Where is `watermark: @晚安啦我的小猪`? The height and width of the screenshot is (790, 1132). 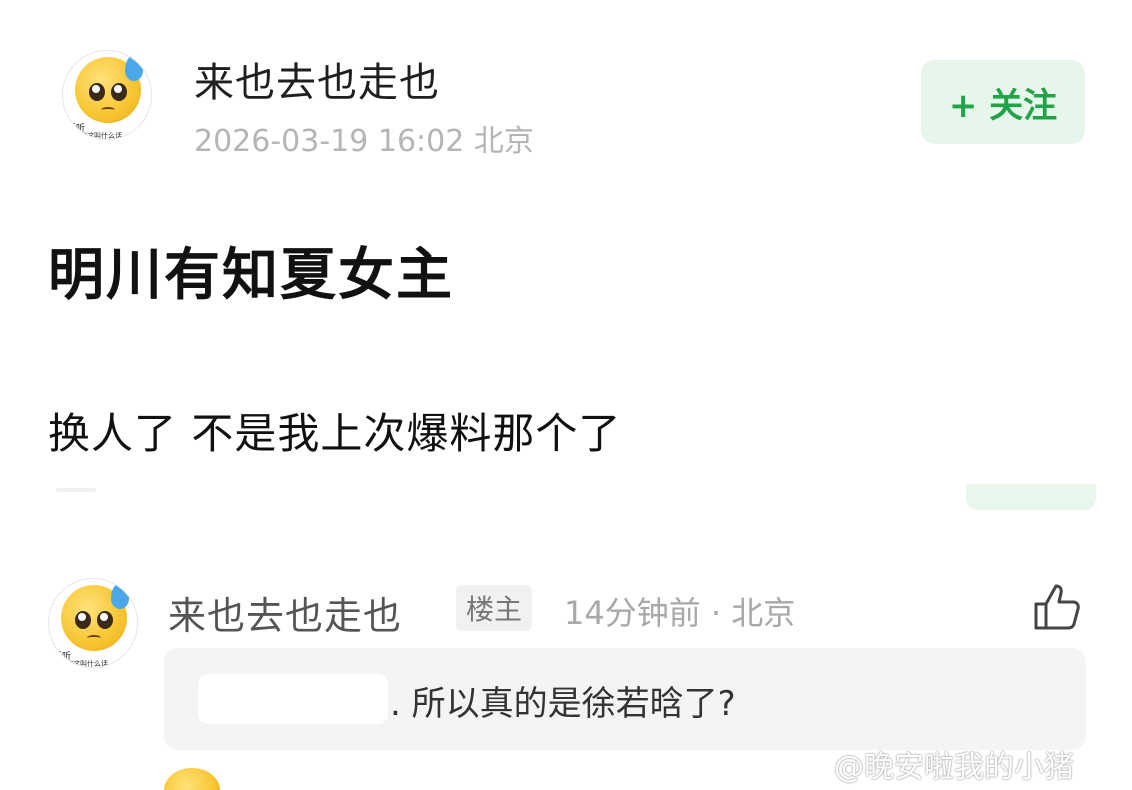 watermark: @晚安啦我的小猪 is located at coordinates (954, 767).